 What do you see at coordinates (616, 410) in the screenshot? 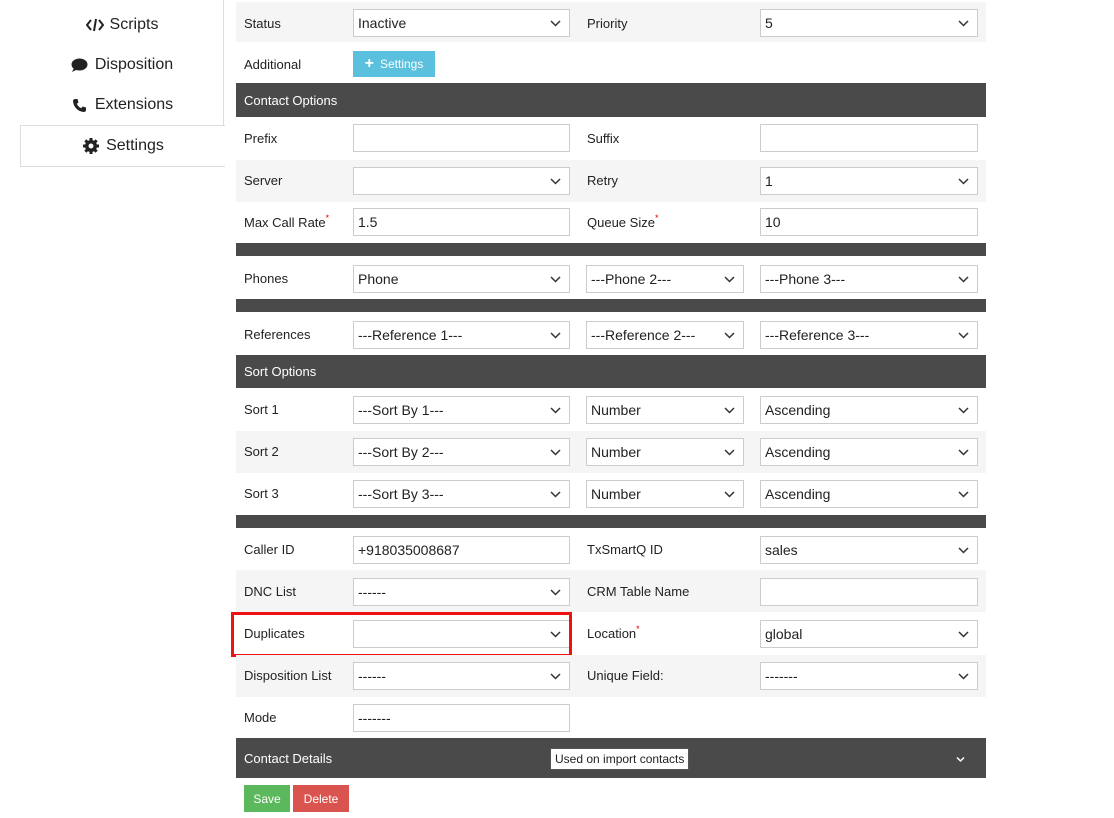
I see `sort-1-type-value: Number` at bounding box center [616, 410].